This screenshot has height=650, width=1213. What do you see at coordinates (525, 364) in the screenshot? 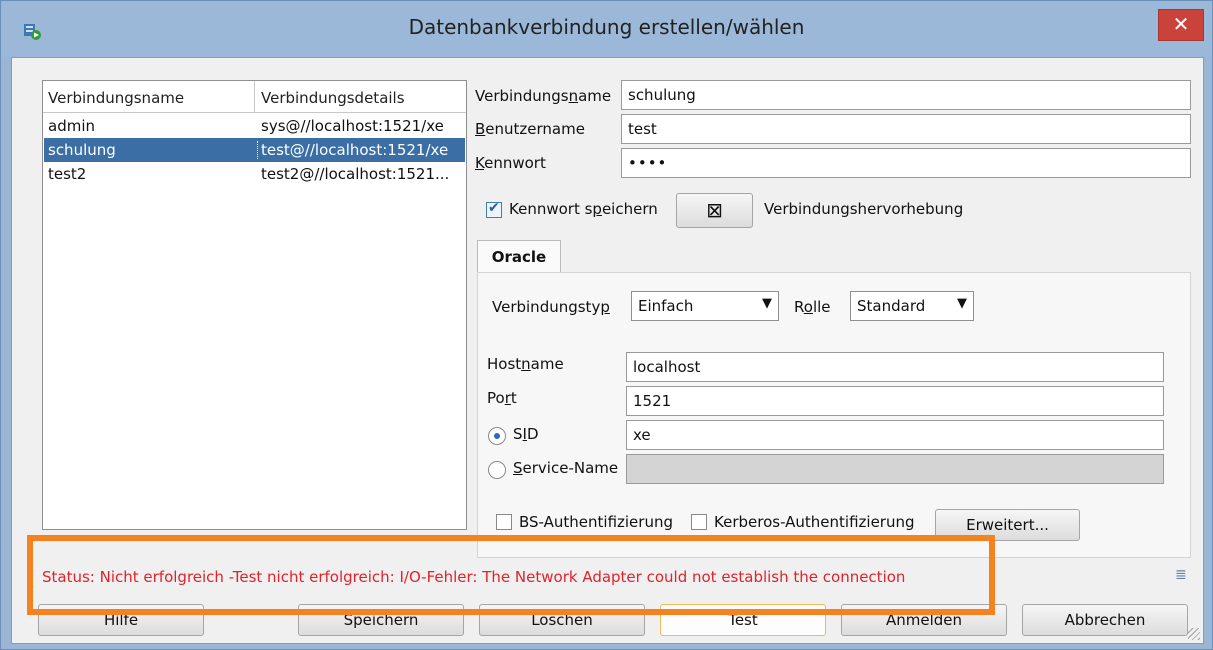
I see `hostname-label: Hostname` at bounding box center [525, 364].